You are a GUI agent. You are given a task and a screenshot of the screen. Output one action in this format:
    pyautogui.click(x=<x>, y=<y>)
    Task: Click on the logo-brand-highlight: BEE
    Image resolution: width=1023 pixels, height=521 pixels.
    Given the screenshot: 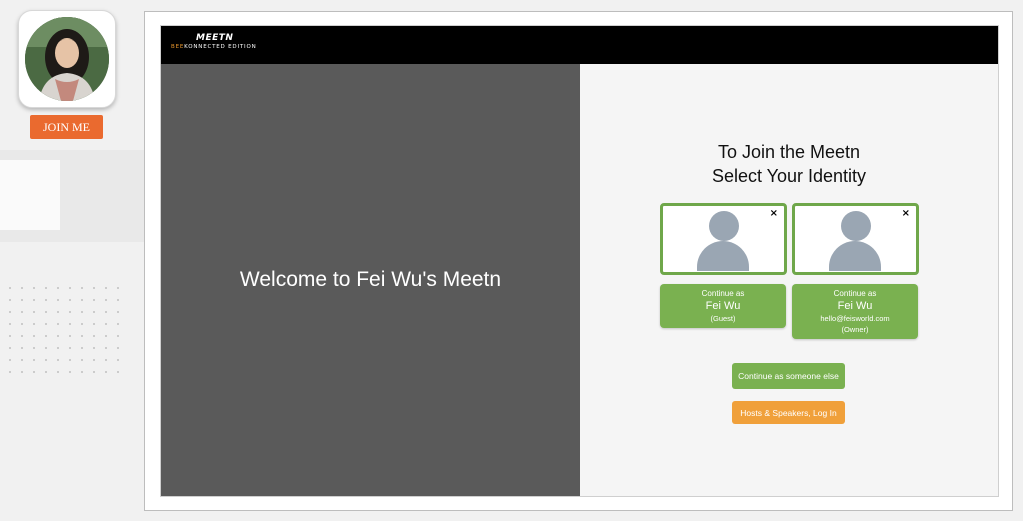 What is the action you would take?
    pyautogui.click(x=178, y=47)
    